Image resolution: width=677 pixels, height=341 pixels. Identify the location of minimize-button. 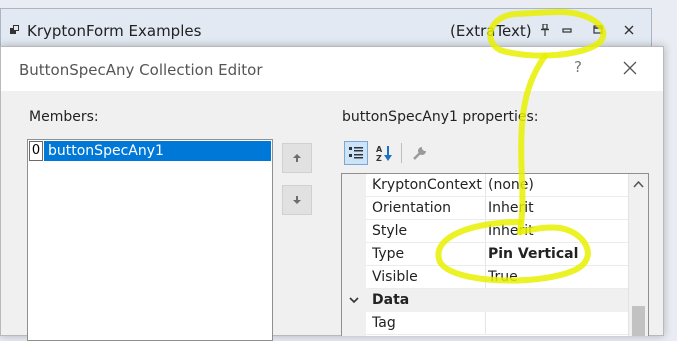
(567, 30).